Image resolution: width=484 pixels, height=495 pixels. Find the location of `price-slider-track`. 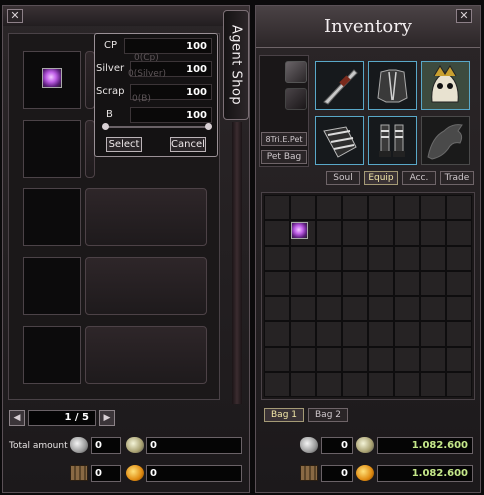

price-slider-track is located at coordinates (157, 127).